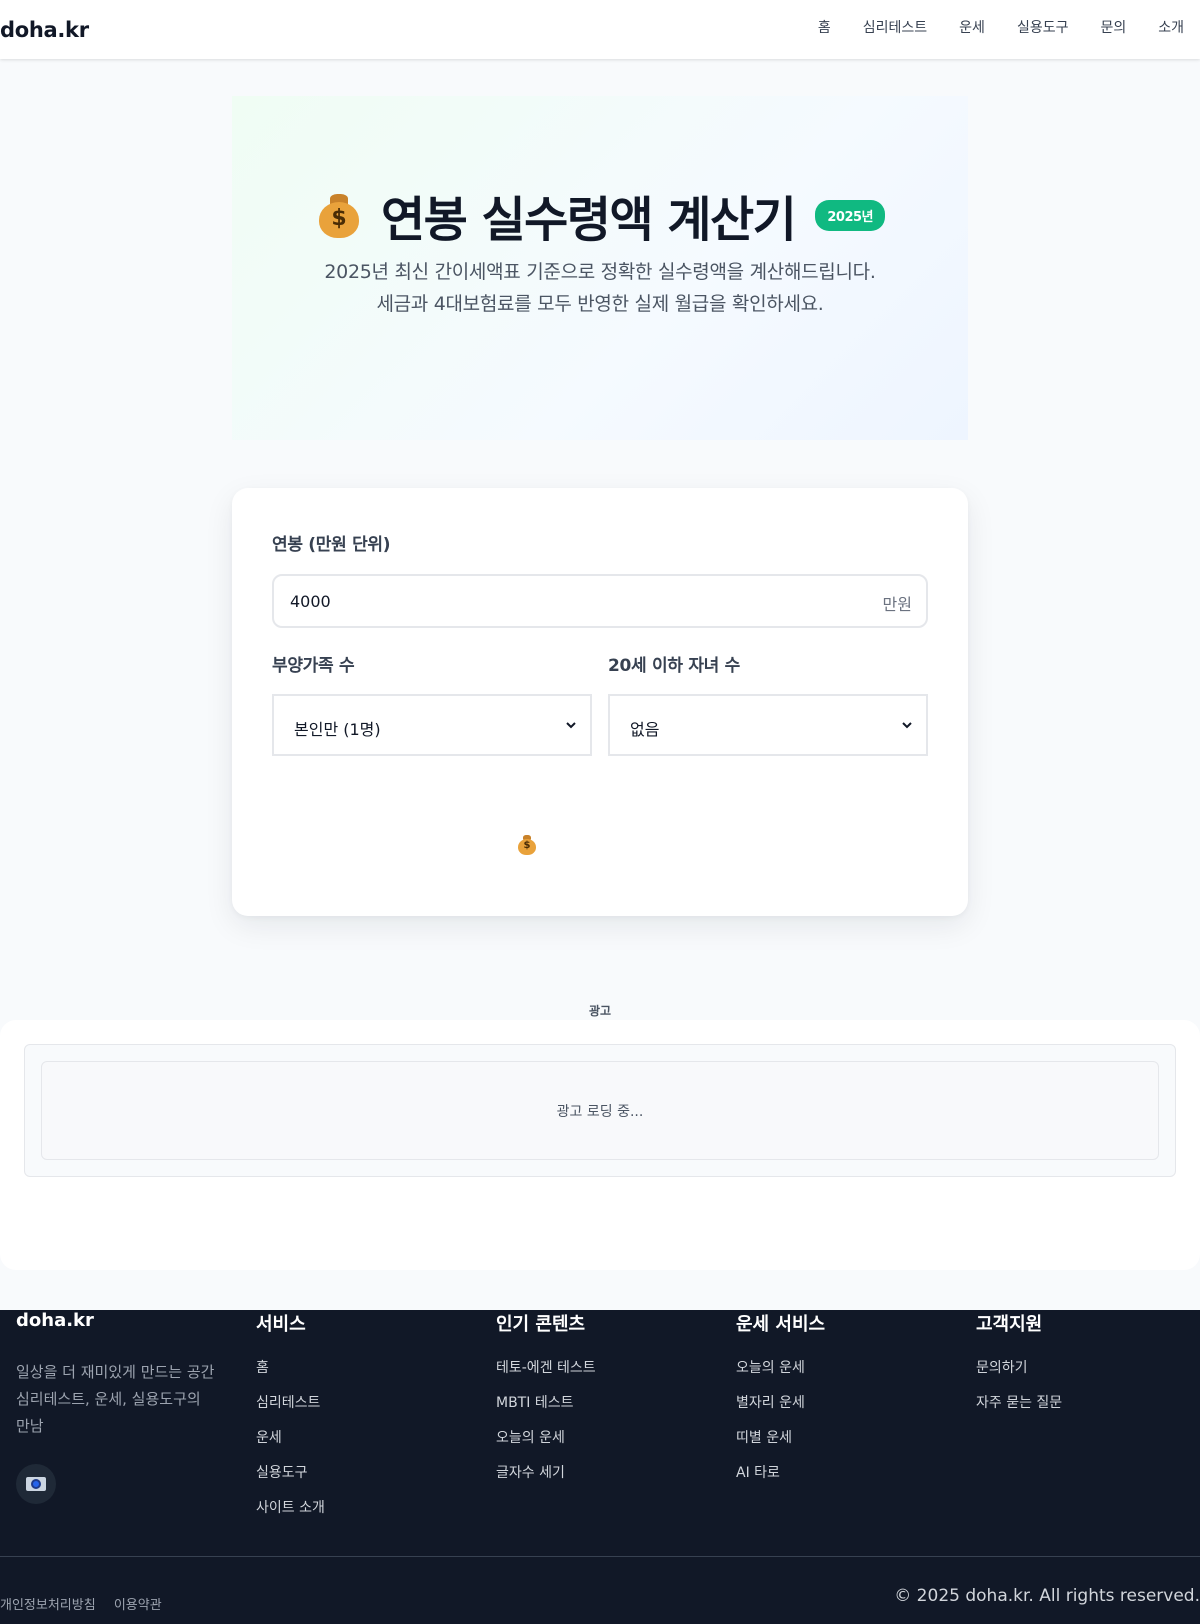 The image size is (1200, 1624). I want to click on footer-link: 별자리 운세, so click(780, 1412).